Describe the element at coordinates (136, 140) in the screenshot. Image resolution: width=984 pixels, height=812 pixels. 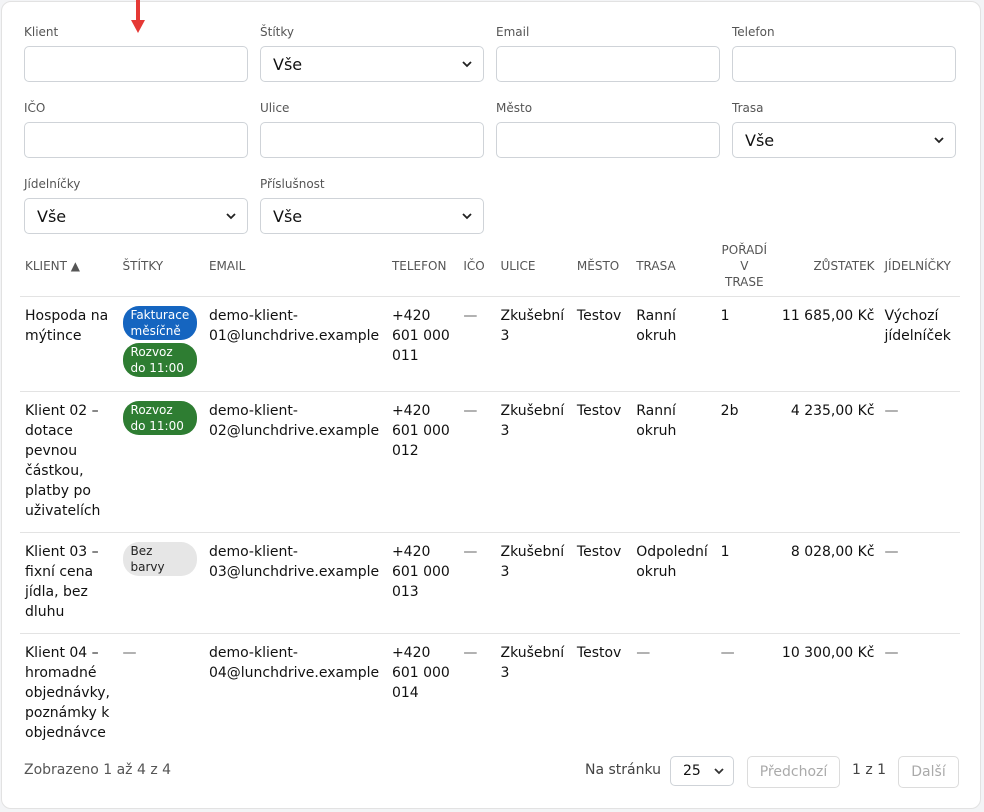
I see `ico-input` at that location.